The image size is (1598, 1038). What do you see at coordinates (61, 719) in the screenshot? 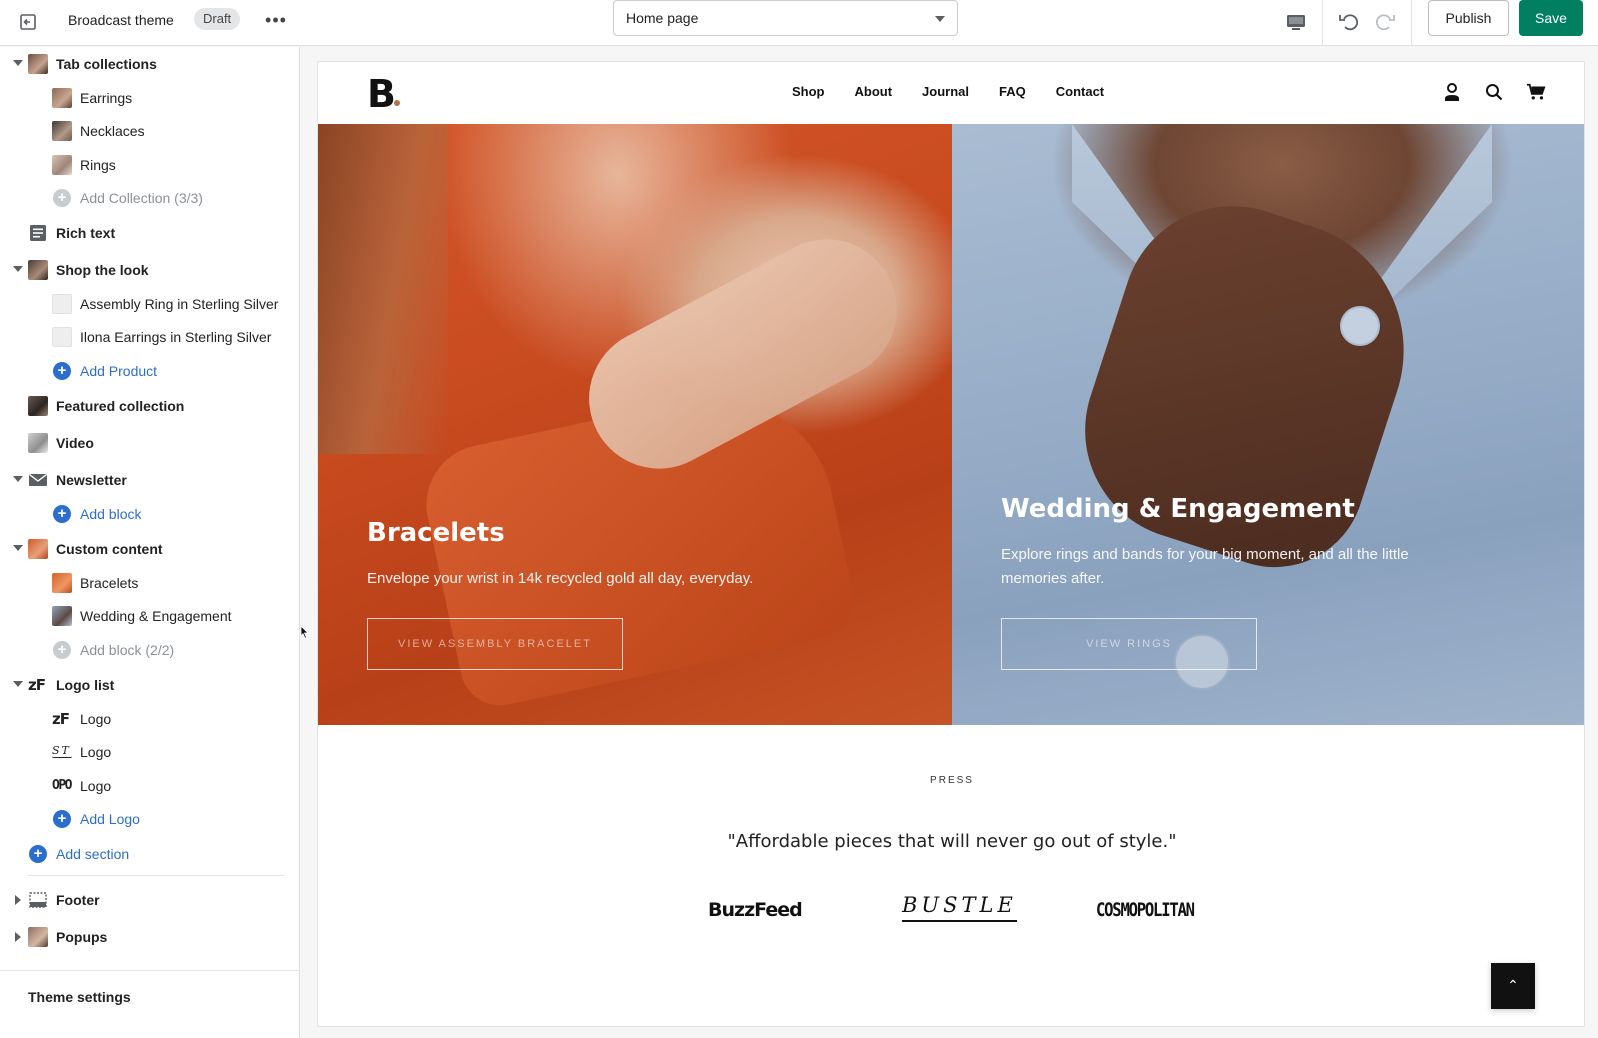
I see `zf-logo-icon: zF` at bounding box center [61, 719].